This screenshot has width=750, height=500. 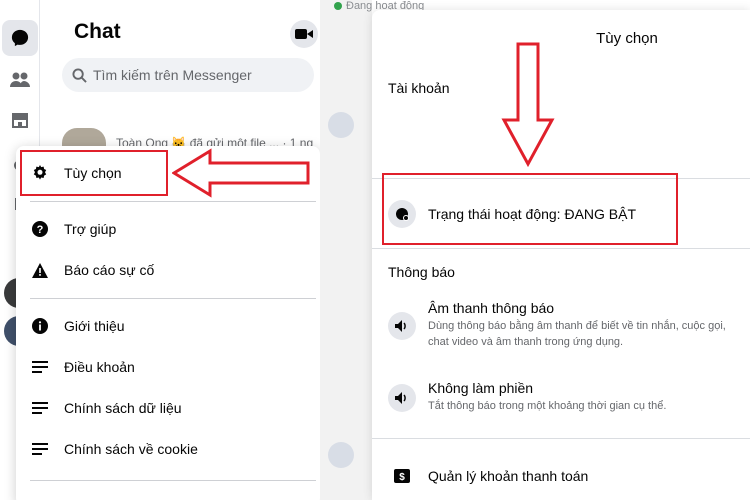 What do you see at coordinates (508, 476) in the screenshot?
I see `manage-payments-label: Quản lý khoản thanh toán` at bounding box center [508, 476].